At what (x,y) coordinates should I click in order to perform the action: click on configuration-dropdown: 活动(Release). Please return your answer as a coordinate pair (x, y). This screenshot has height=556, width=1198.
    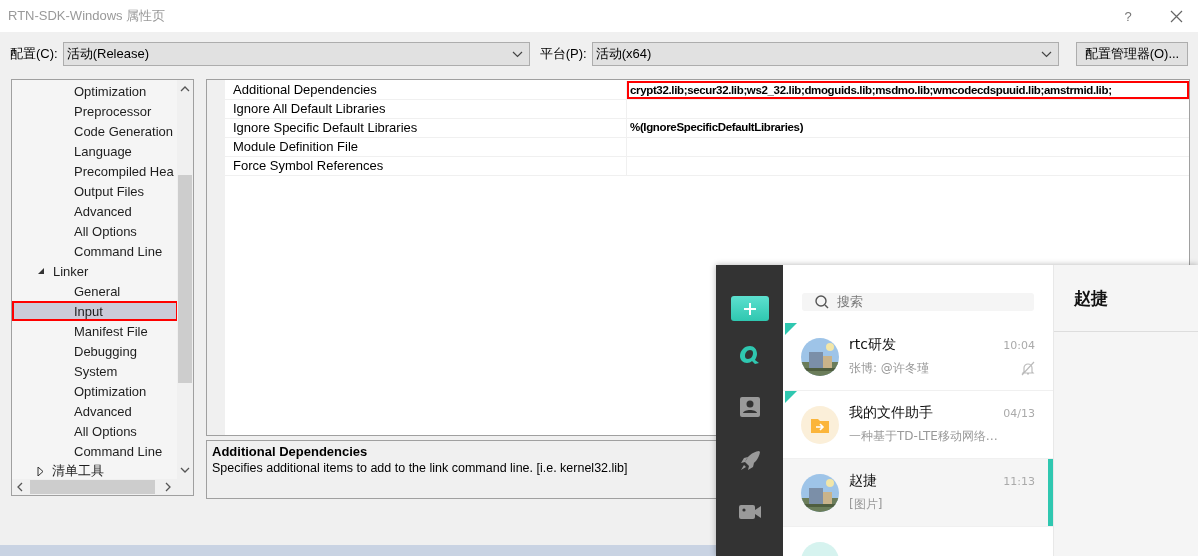
    Looking at the image, I should click on (296, 54).